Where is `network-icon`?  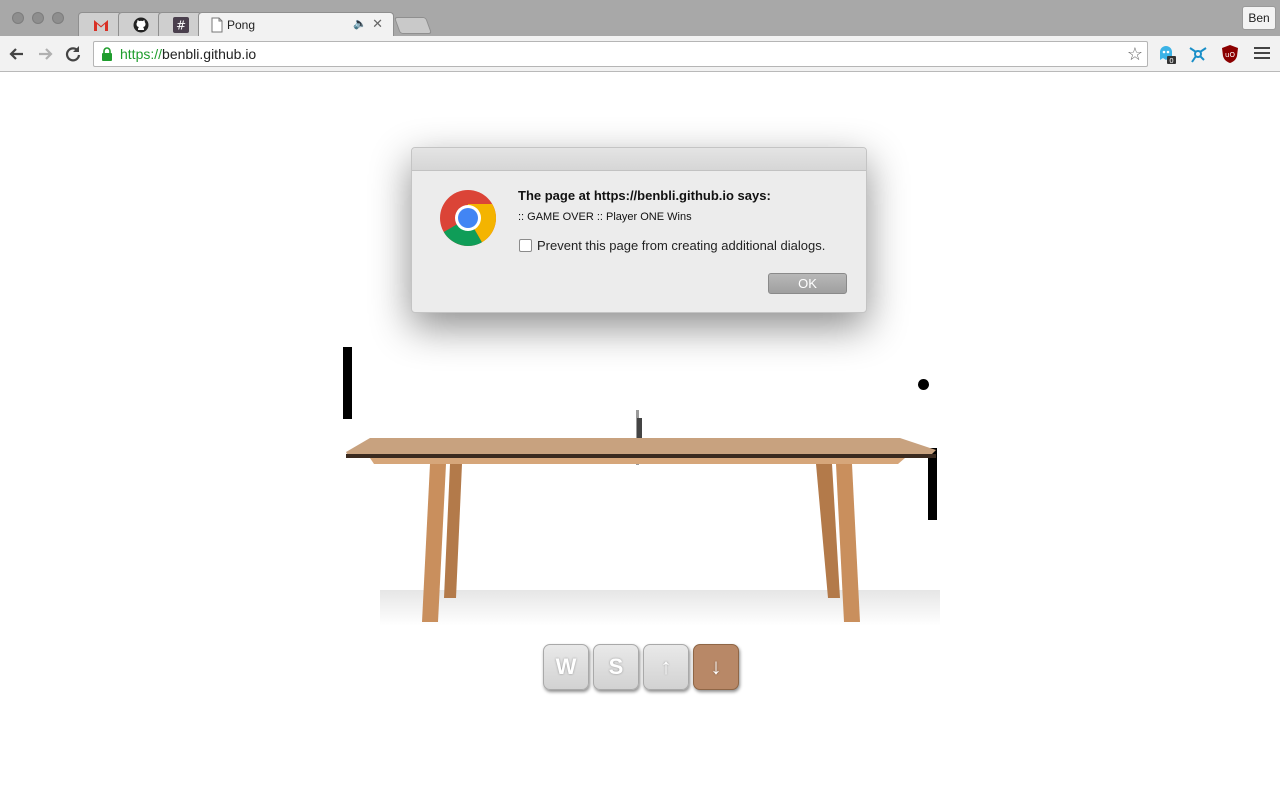
network-icon is located at coordinates (1198, 54).